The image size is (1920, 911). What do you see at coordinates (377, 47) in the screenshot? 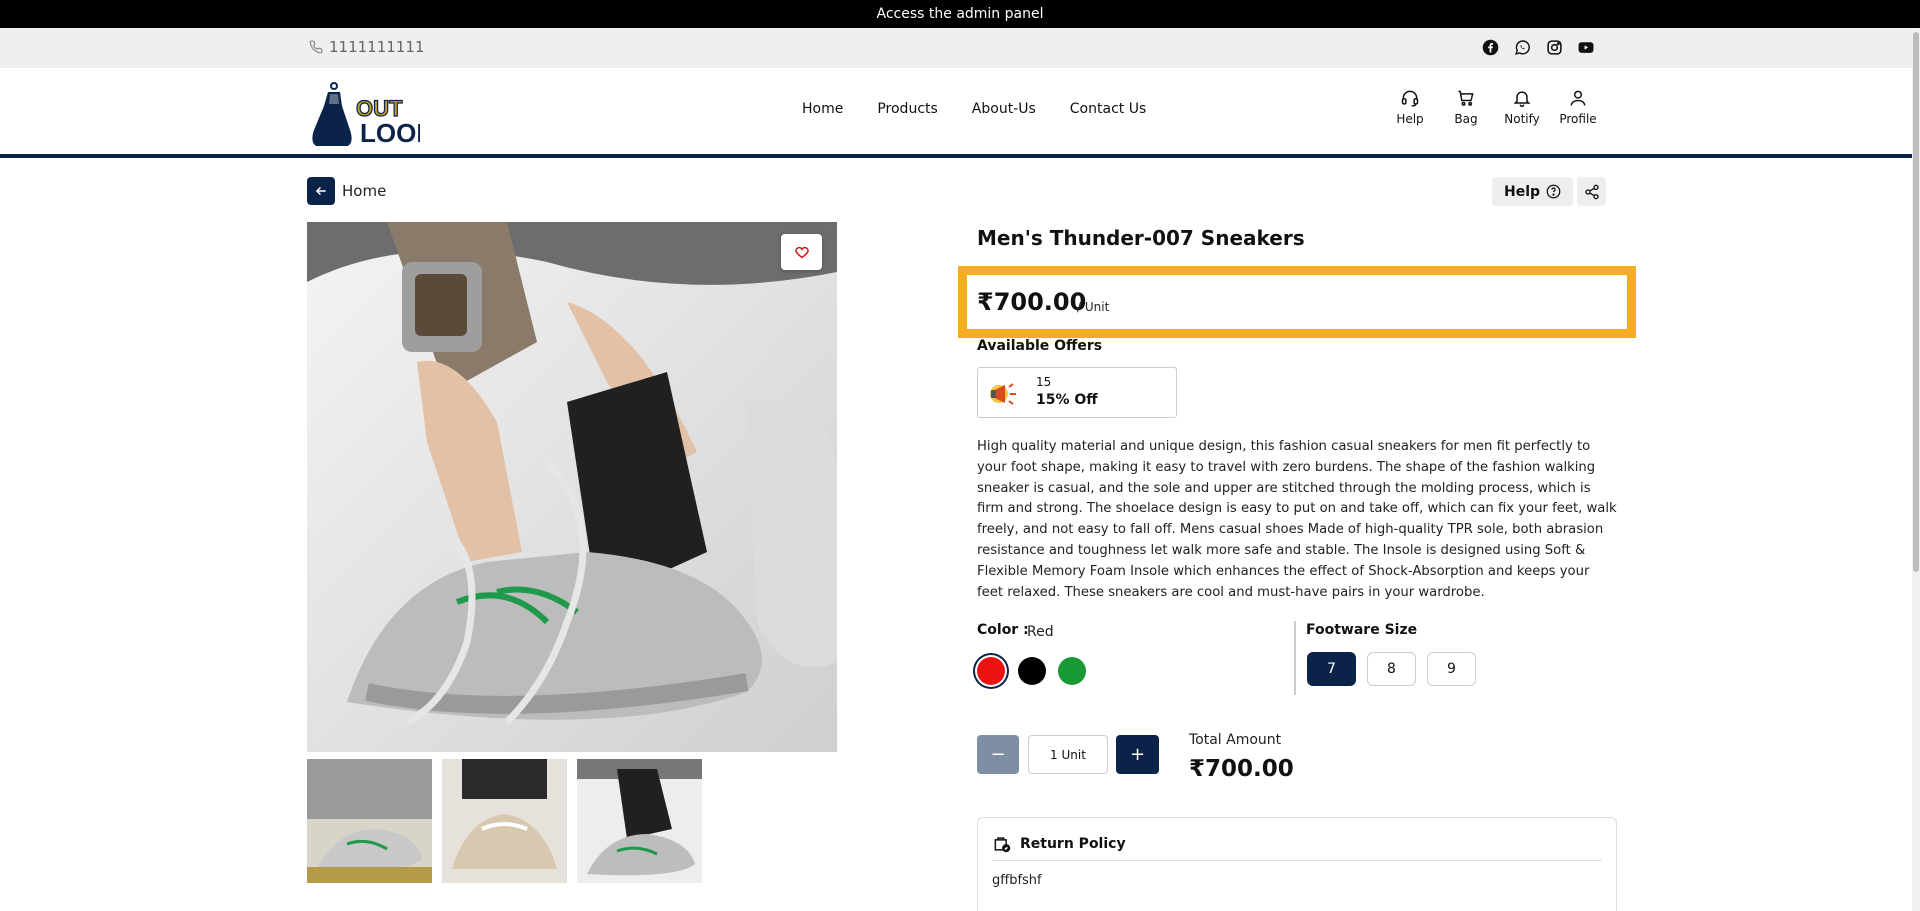
I see `phone-text: 1111111111` at bounding box center [377, 47].